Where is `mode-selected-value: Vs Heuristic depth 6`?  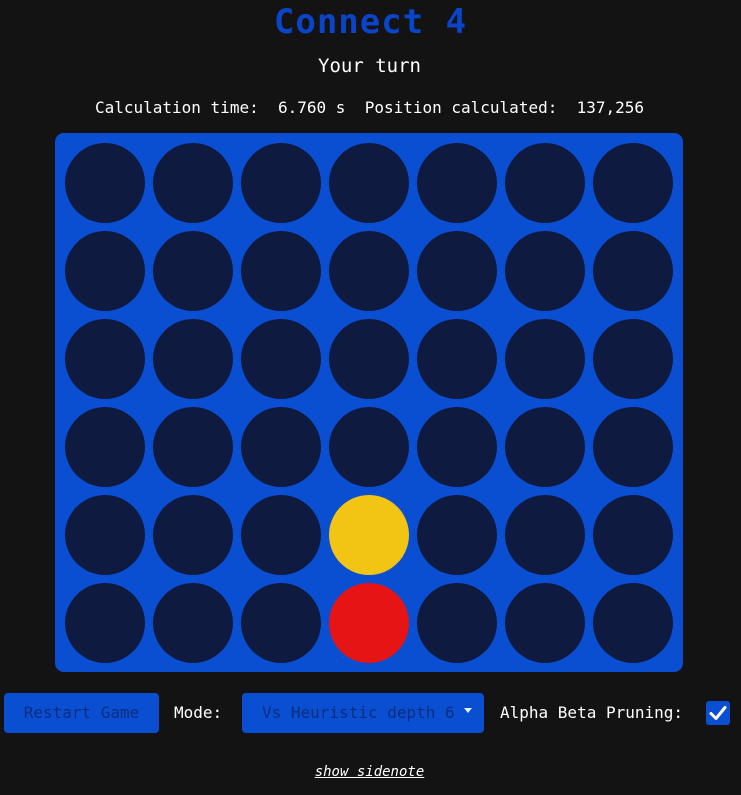
mode-selected-value: Vs Heuristic depth 6 is located at coordinates (358, 712).